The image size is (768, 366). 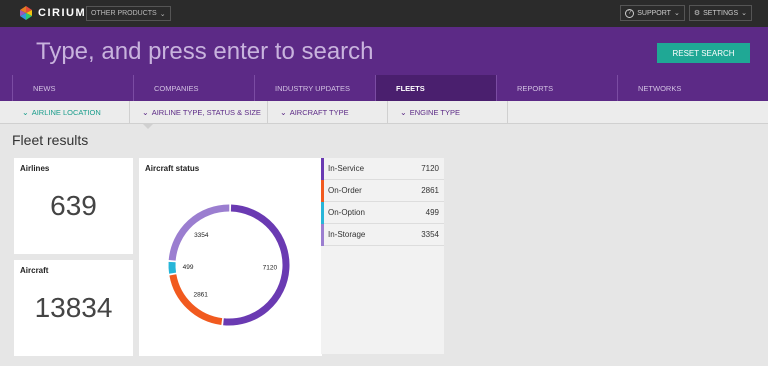 What do you see at coordinates (188, 267) in the screenshot?
I see `donut-label-on-option: 499` at bounding box center [188, 267].